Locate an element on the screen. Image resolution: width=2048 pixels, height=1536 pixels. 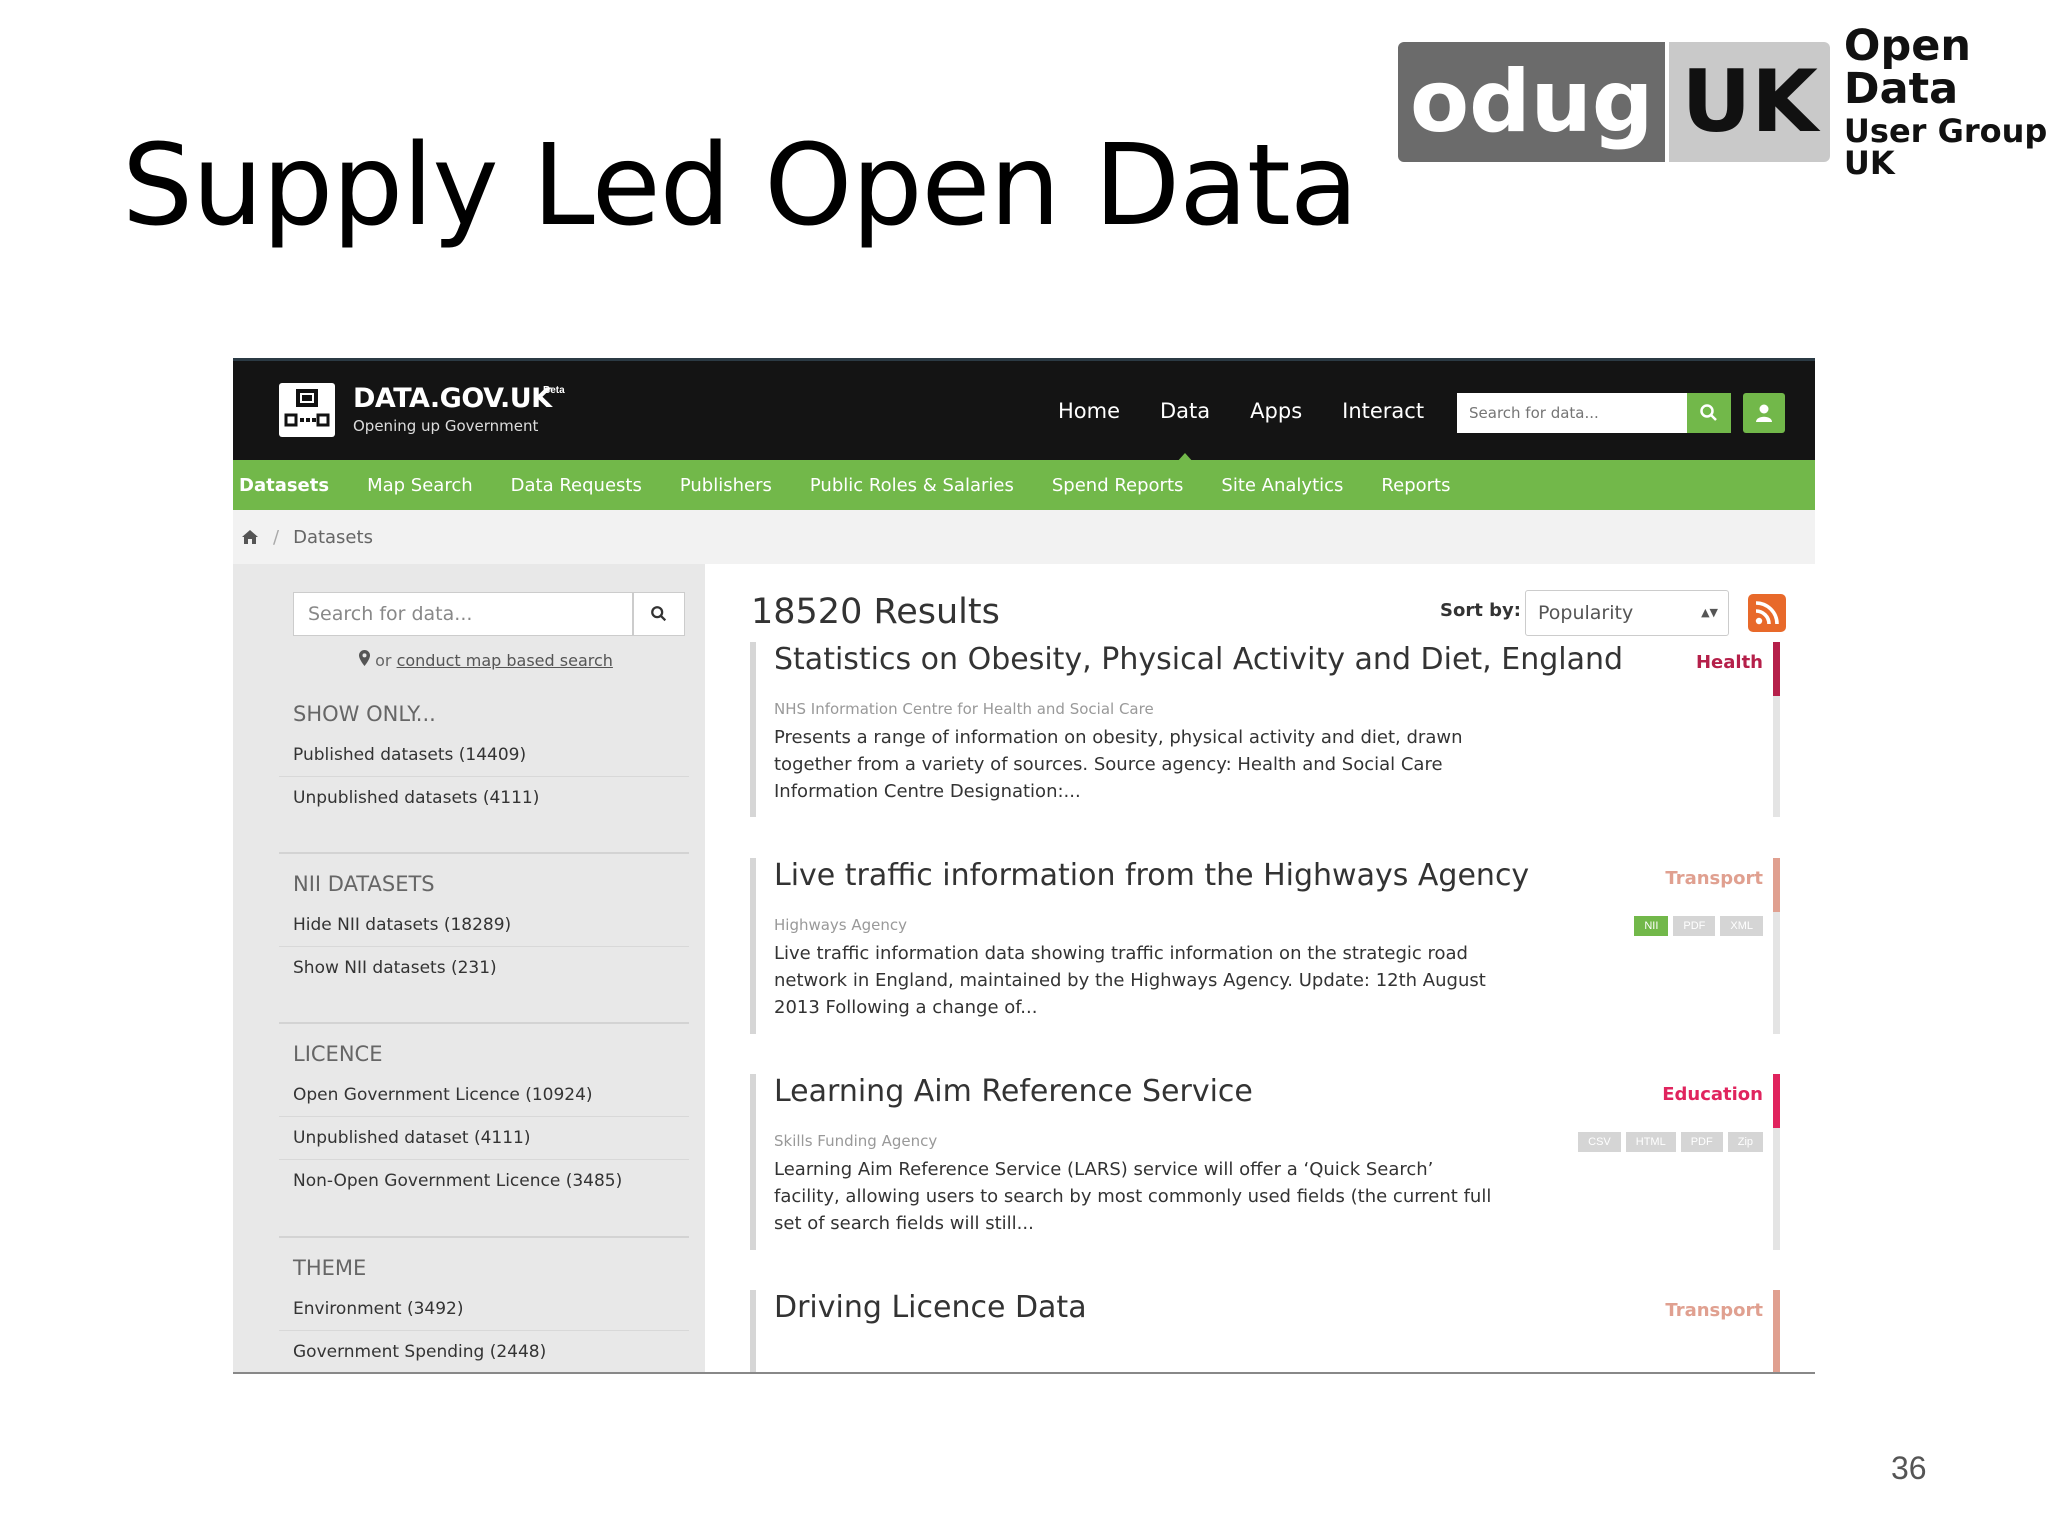
dataset-title: Driving Licence Data is located at coordinates (930, 1307).